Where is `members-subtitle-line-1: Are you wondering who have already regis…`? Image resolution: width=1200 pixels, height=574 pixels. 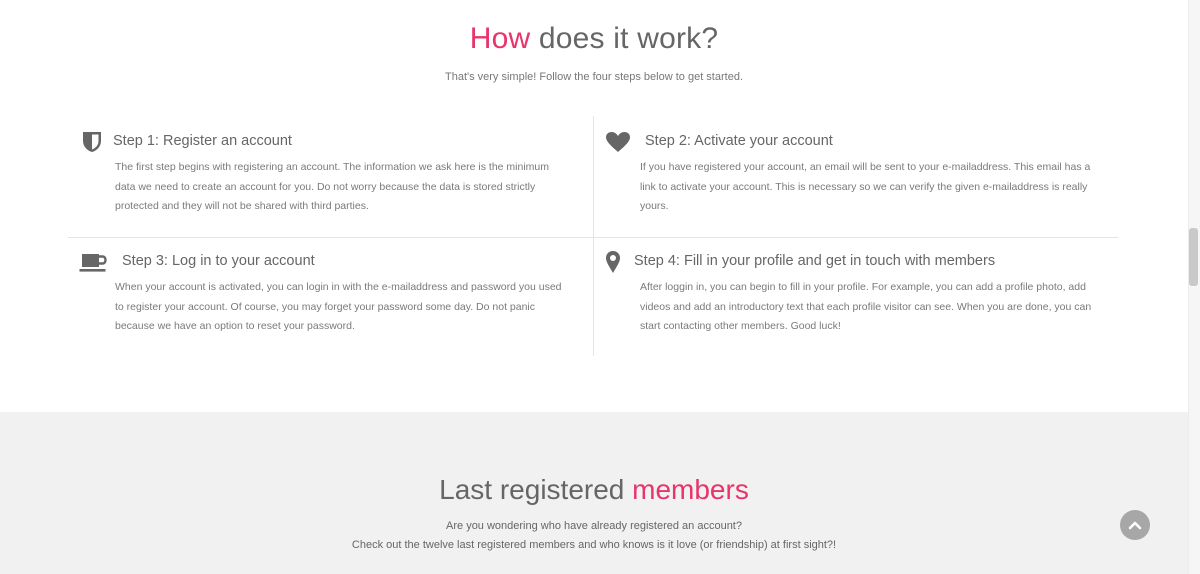
members-subtitle-line-1: Are you wondering who have already regis… is located at coordinates (594, 526).